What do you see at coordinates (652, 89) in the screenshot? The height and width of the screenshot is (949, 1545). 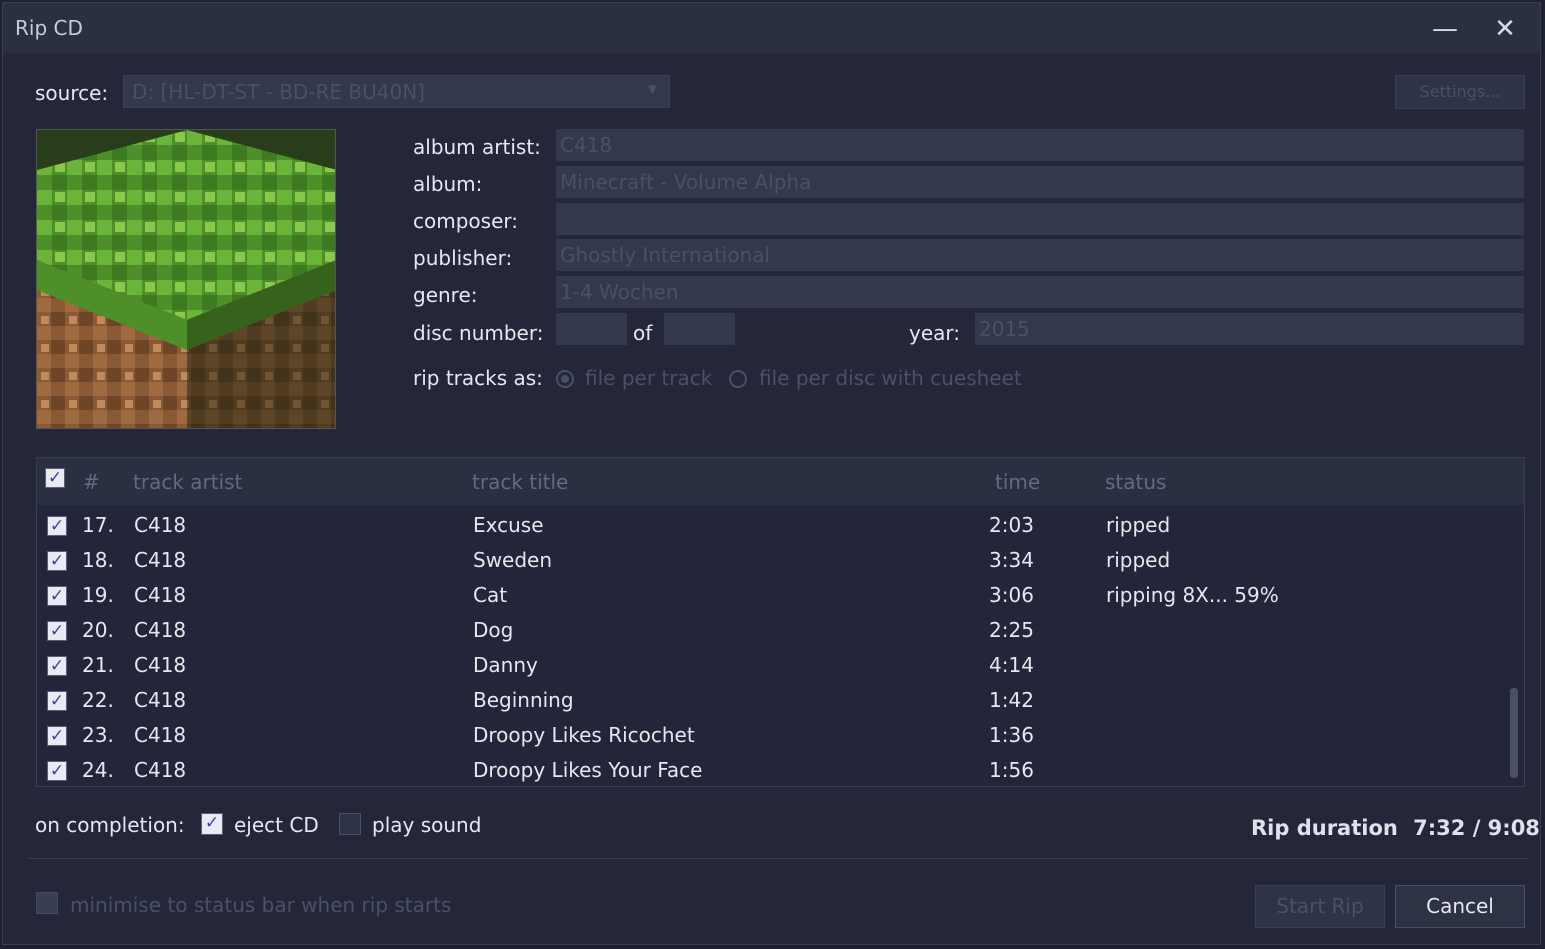 I see `dropdown-arrow-icon: ▼` at bounding box center [652, 89].